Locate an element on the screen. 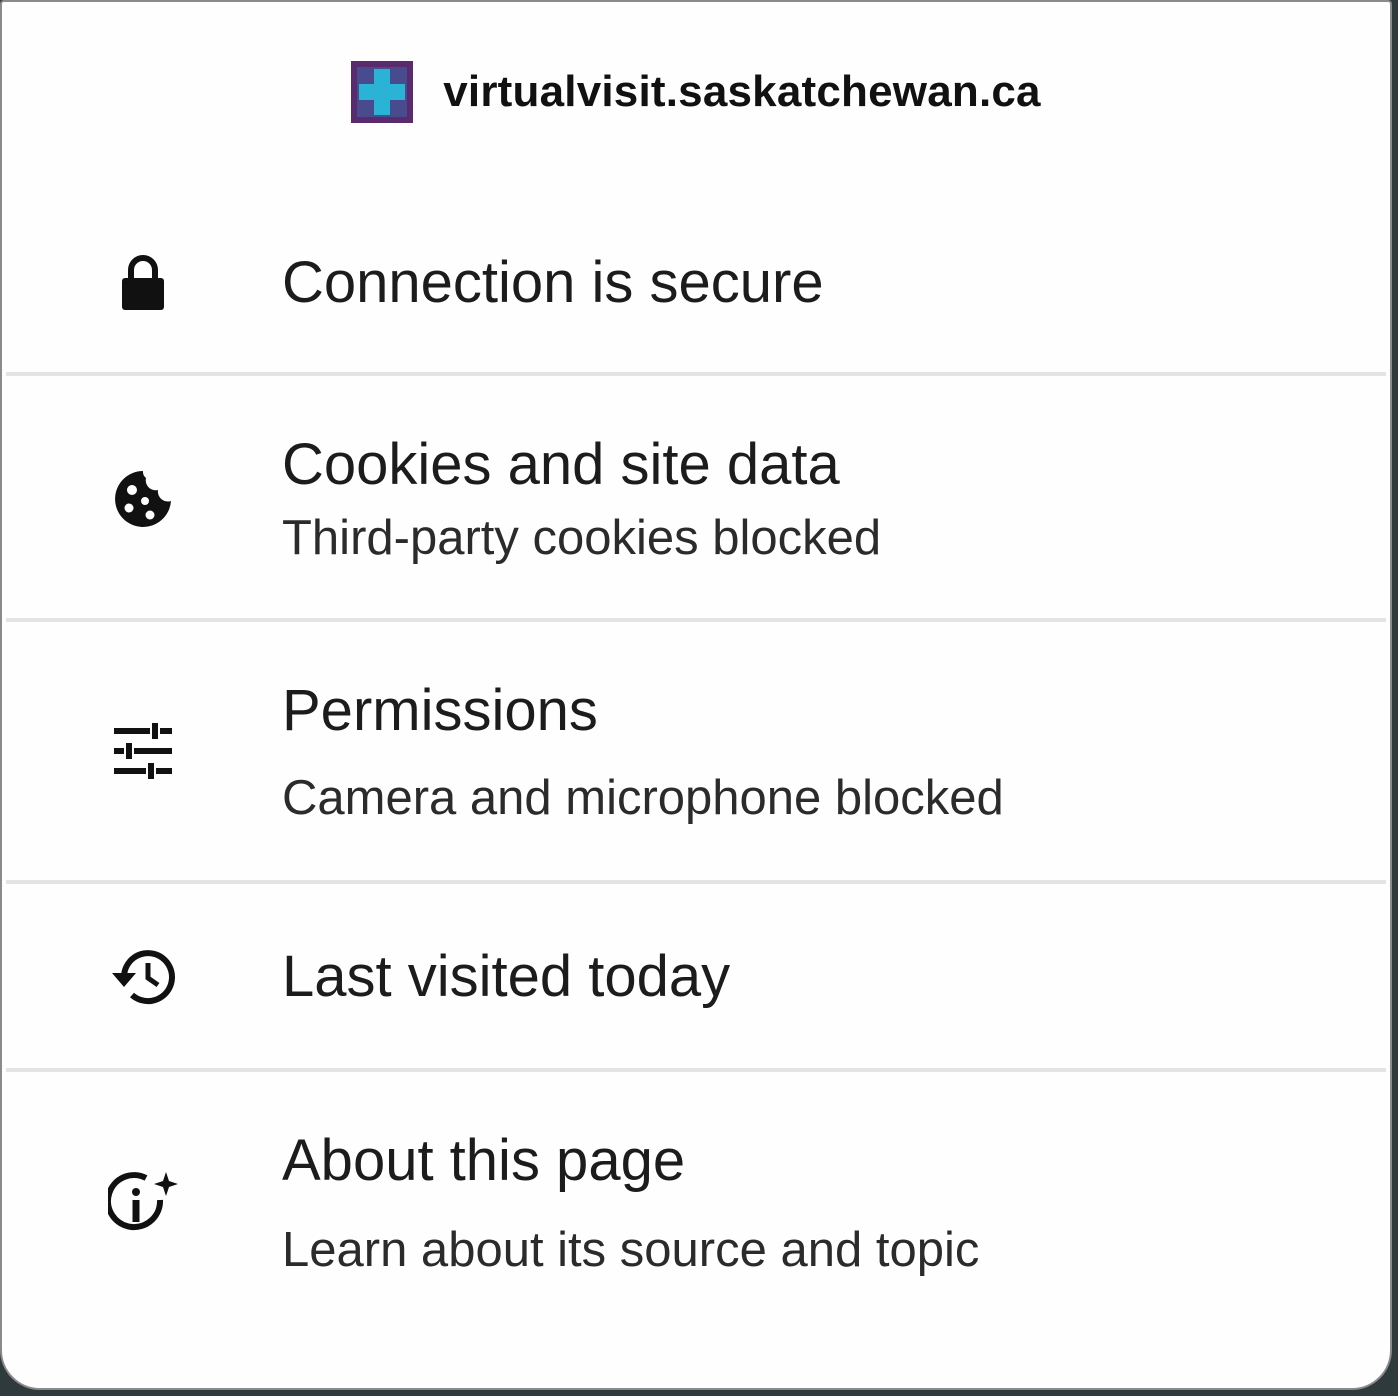 This screenshot has width=1398, height=1396. site-domain: virtualvisit.saskatchewan.ca is located at coordinates (742, 91).